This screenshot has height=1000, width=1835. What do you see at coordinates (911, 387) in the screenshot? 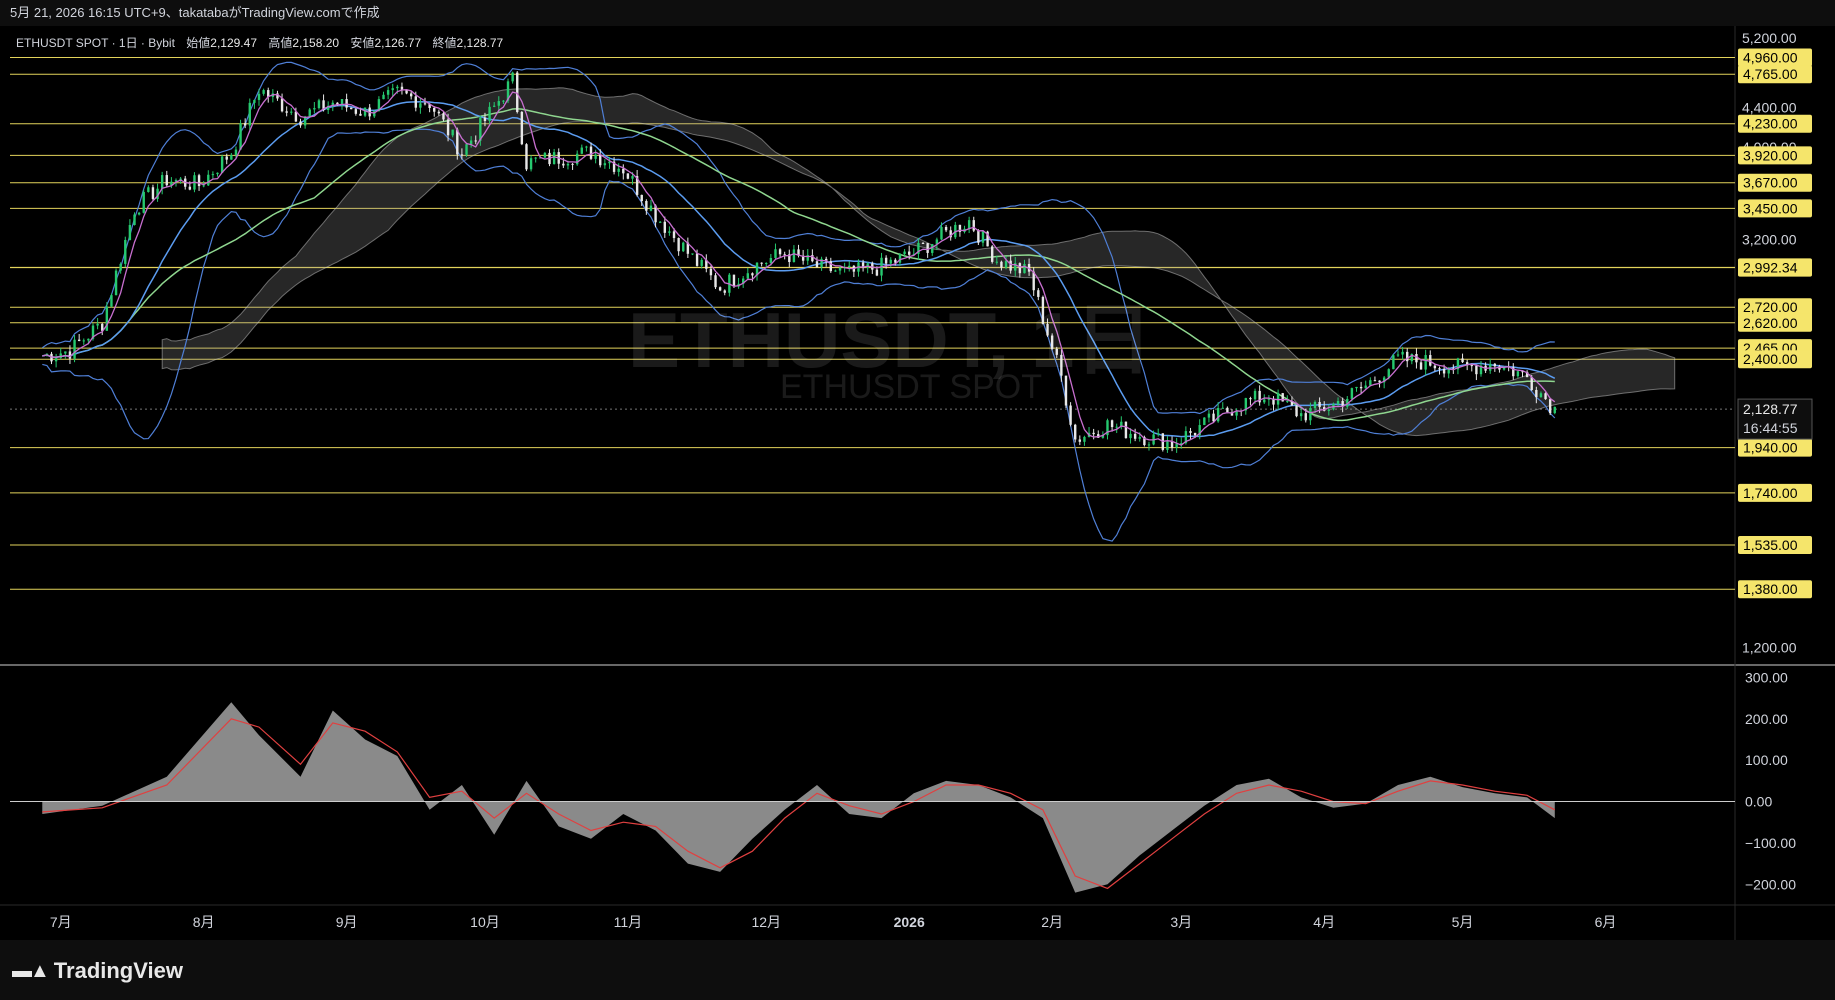
I see `symbol-watermark-sub: ETHUSDT SPOT` at bounding box center [911, 387].